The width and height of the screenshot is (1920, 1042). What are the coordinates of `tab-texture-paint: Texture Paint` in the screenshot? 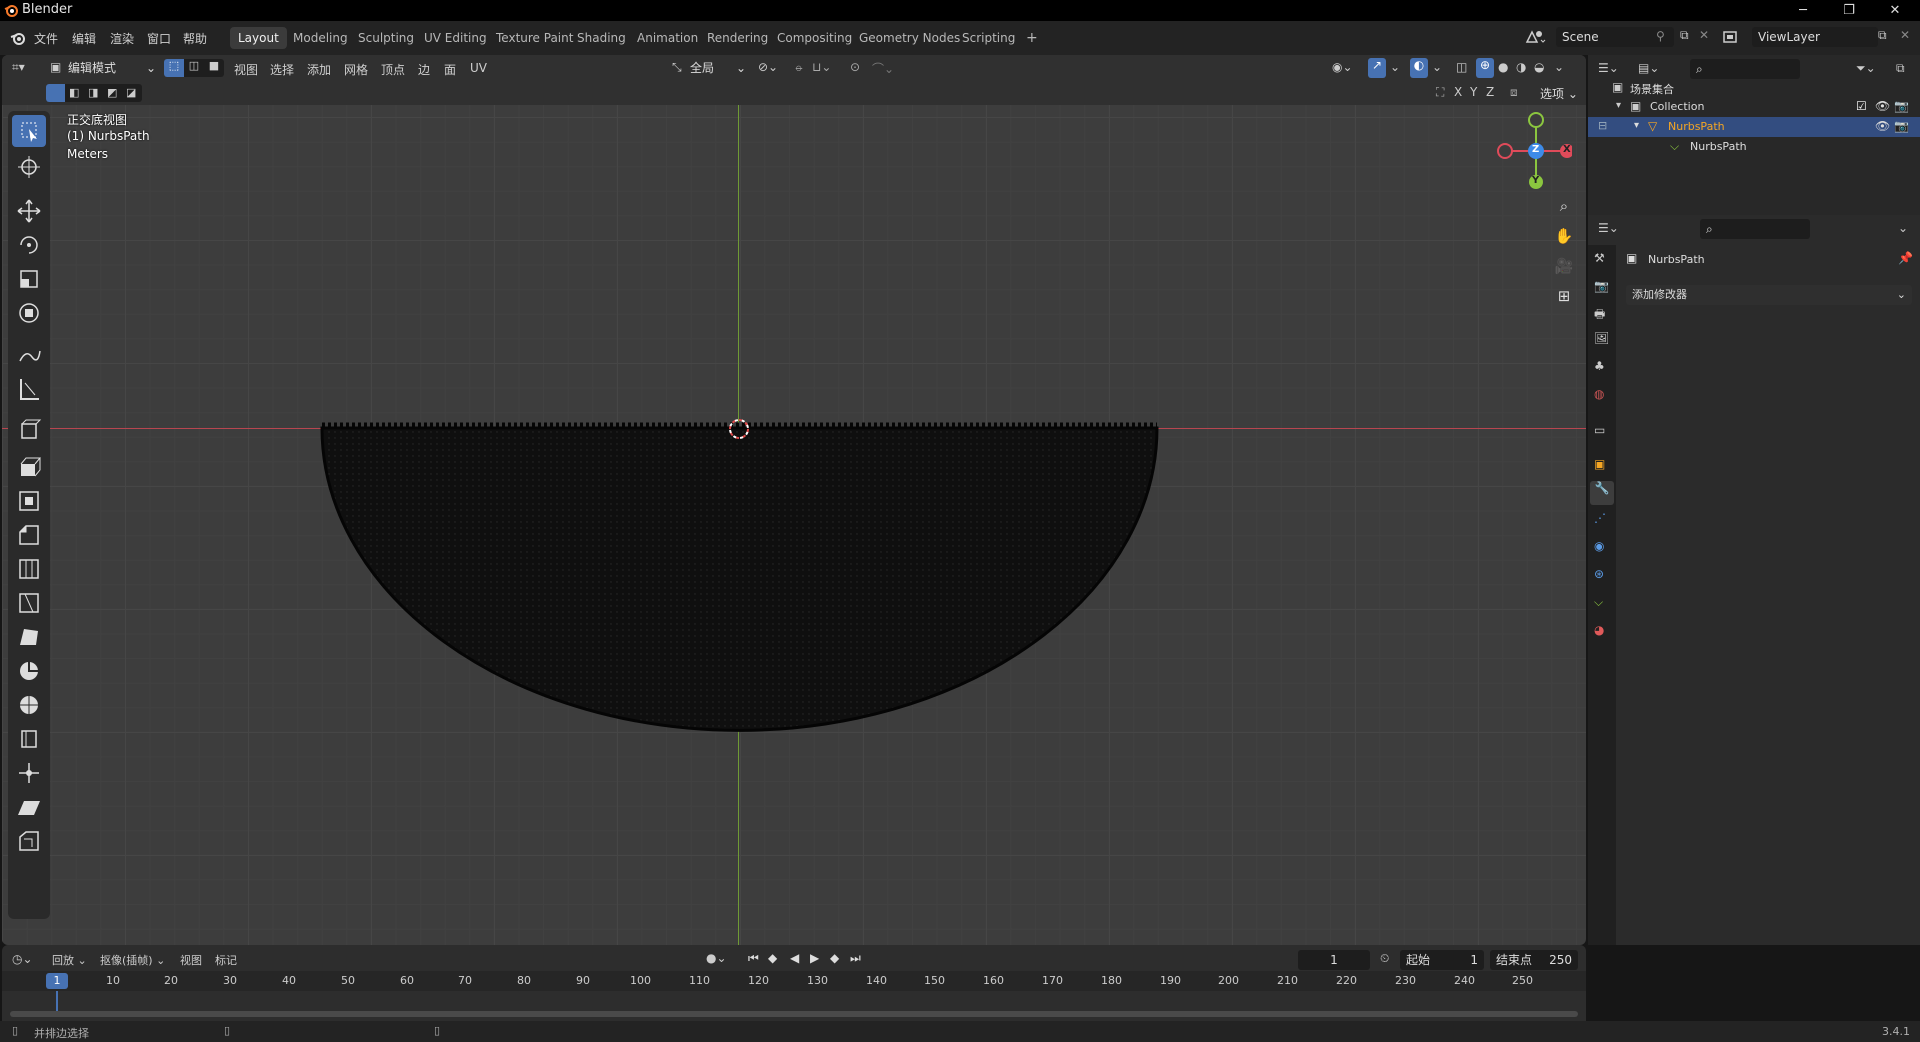 It's located at (534, 38).